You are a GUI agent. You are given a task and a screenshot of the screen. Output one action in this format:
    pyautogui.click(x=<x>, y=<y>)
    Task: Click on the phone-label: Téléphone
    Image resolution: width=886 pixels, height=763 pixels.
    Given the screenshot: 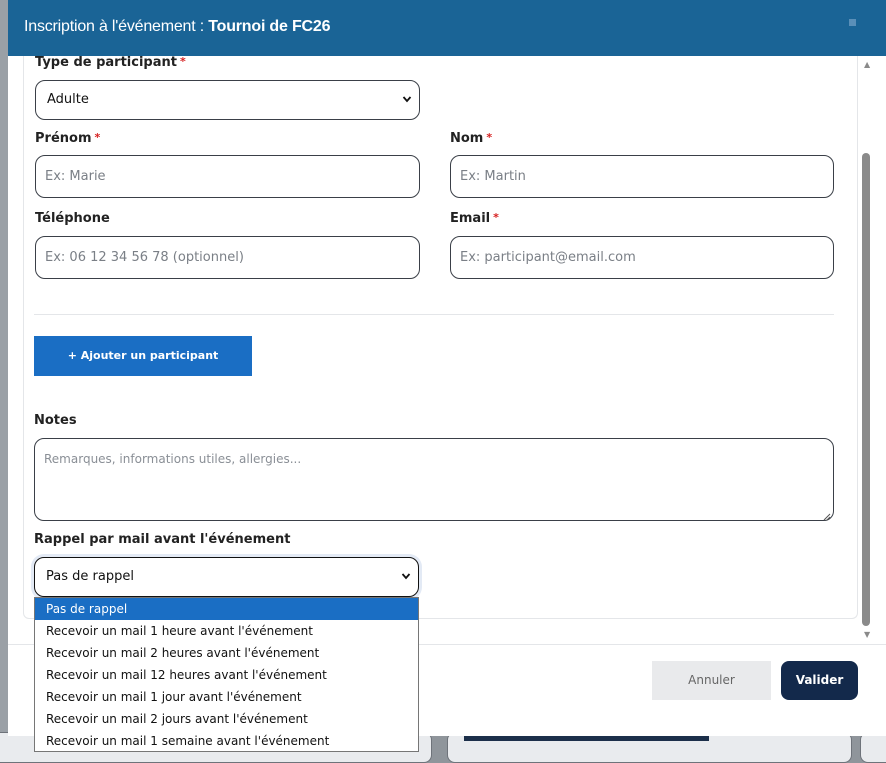 What is the action you would take?
    pyautogui.click(x=72, y=218)
    